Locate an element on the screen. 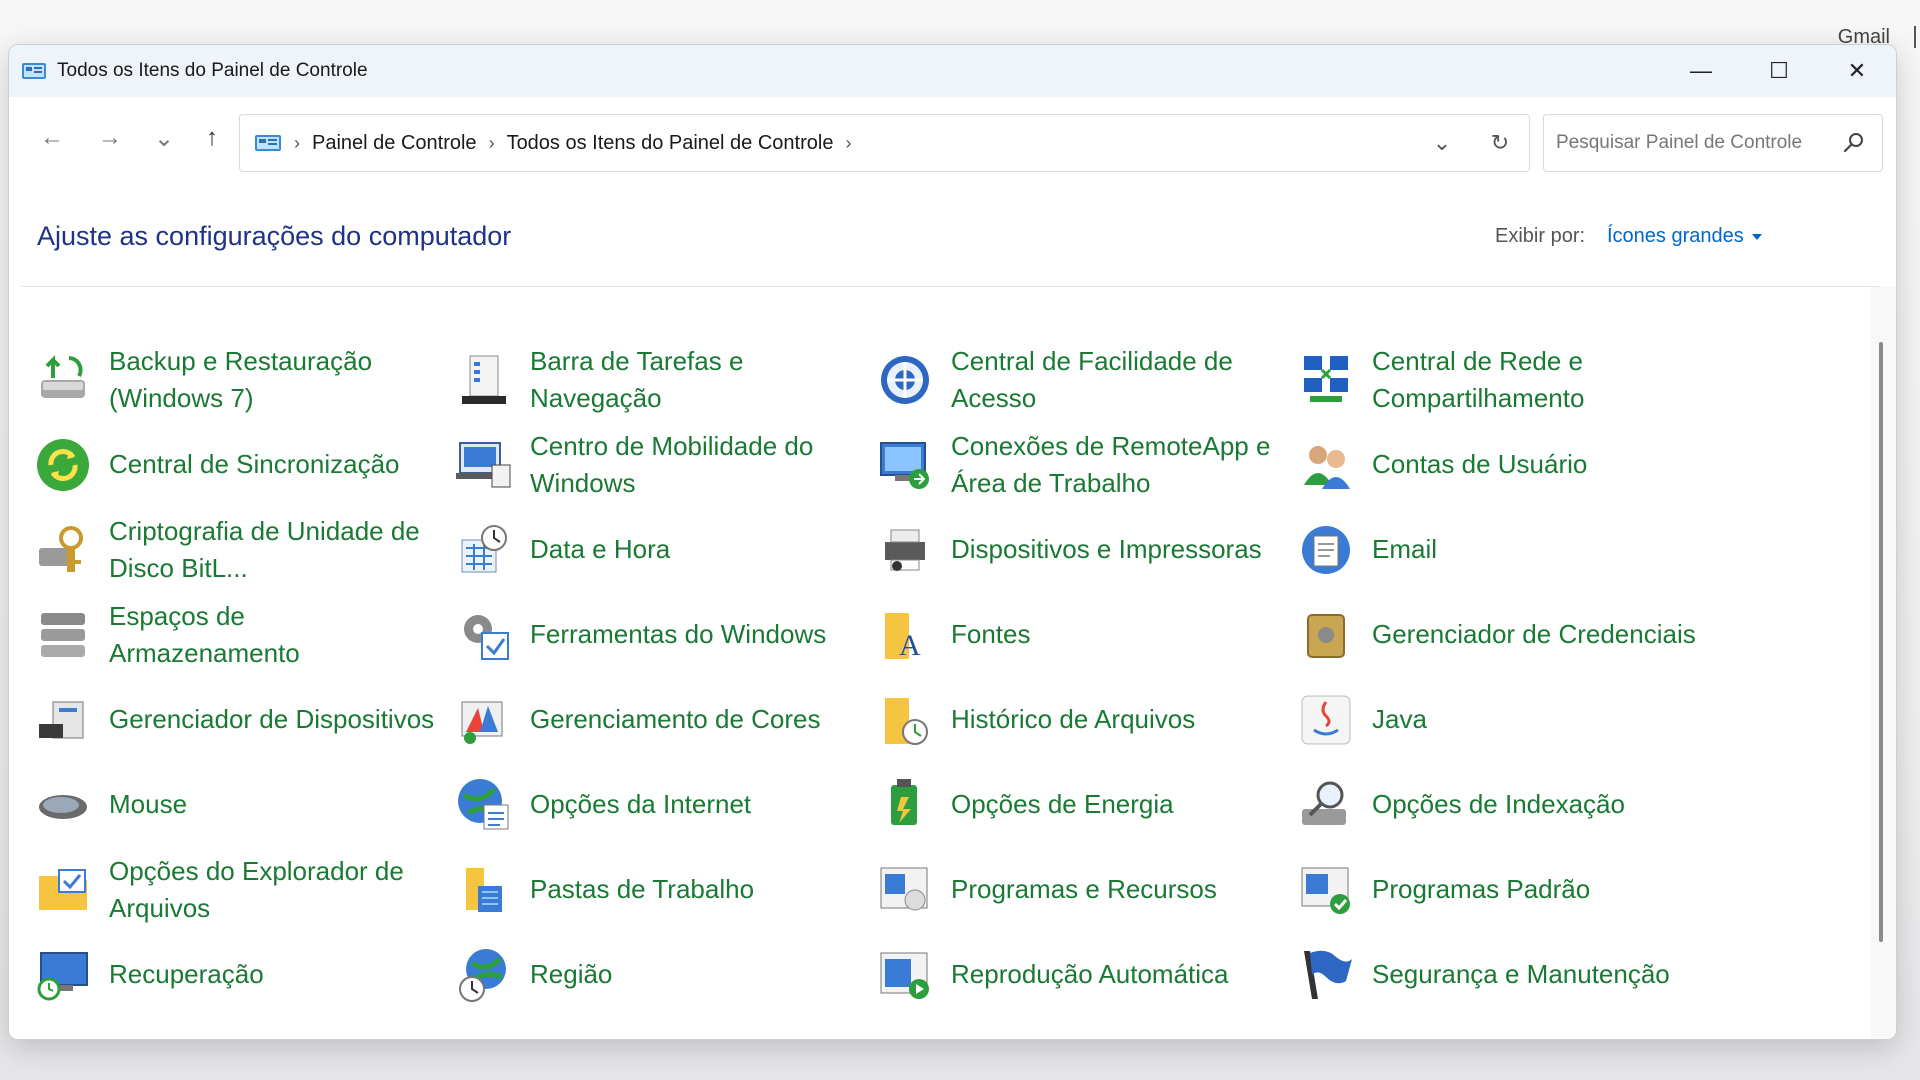  item-color-management: Gerenciamento de Cores is located at coordinates (664, 719).